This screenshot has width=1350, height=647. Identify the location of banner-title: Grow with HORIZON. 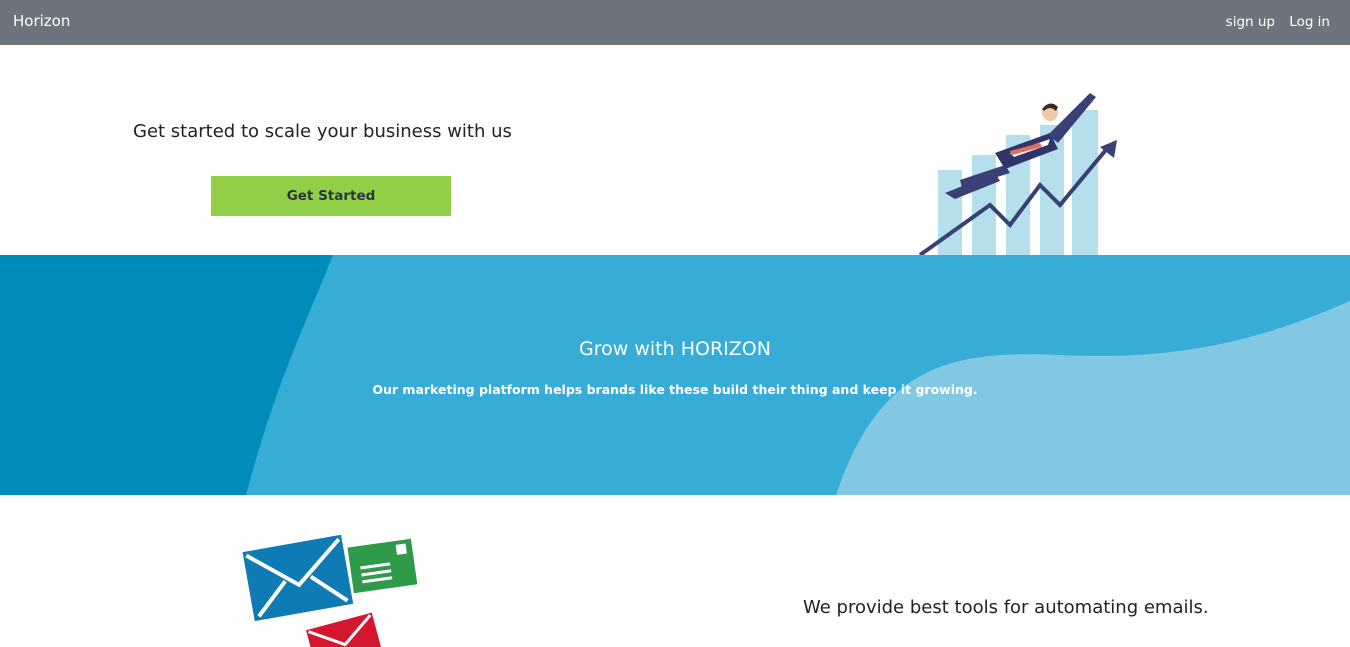
(675, 349).